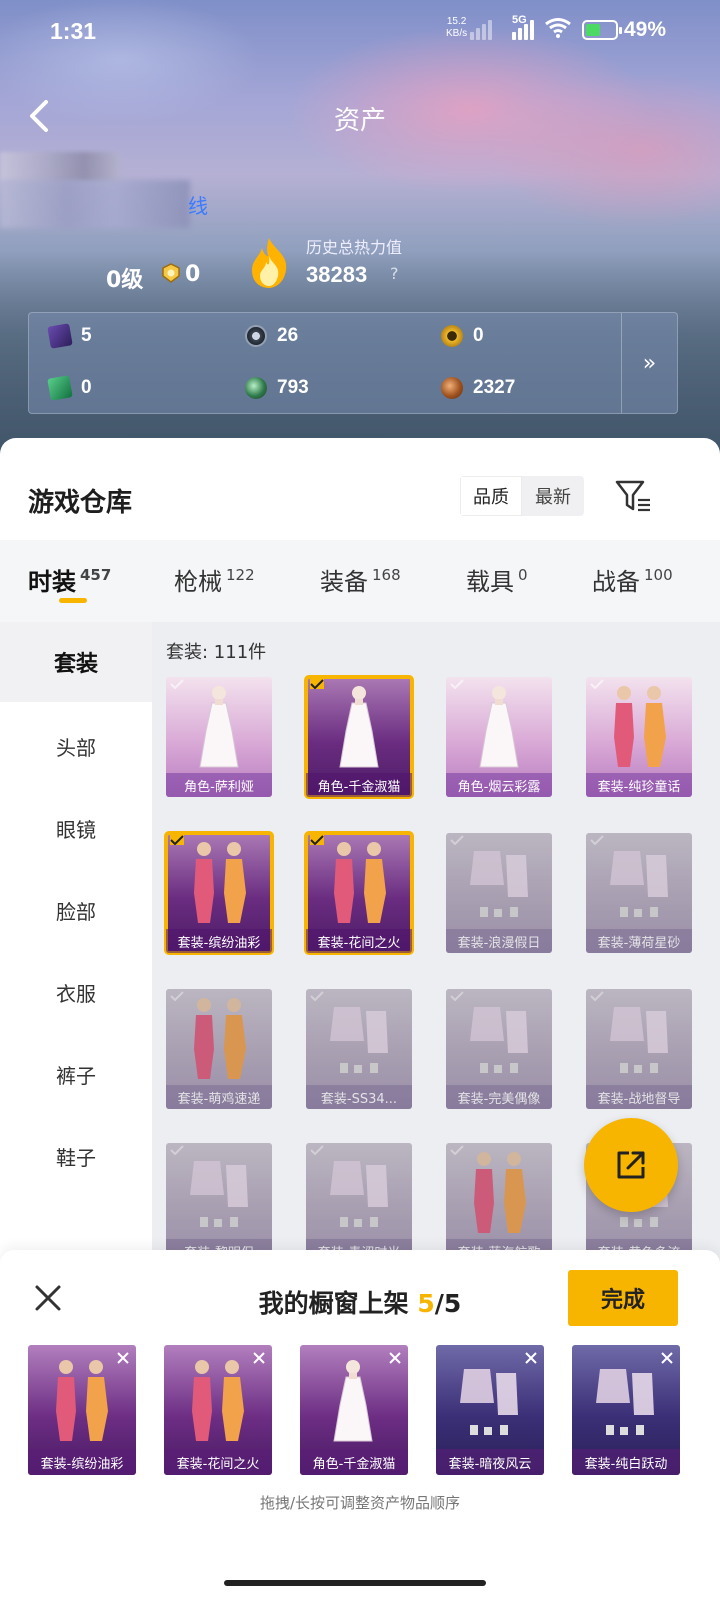  I want to click on profile-link: 线, so click(198, 204).